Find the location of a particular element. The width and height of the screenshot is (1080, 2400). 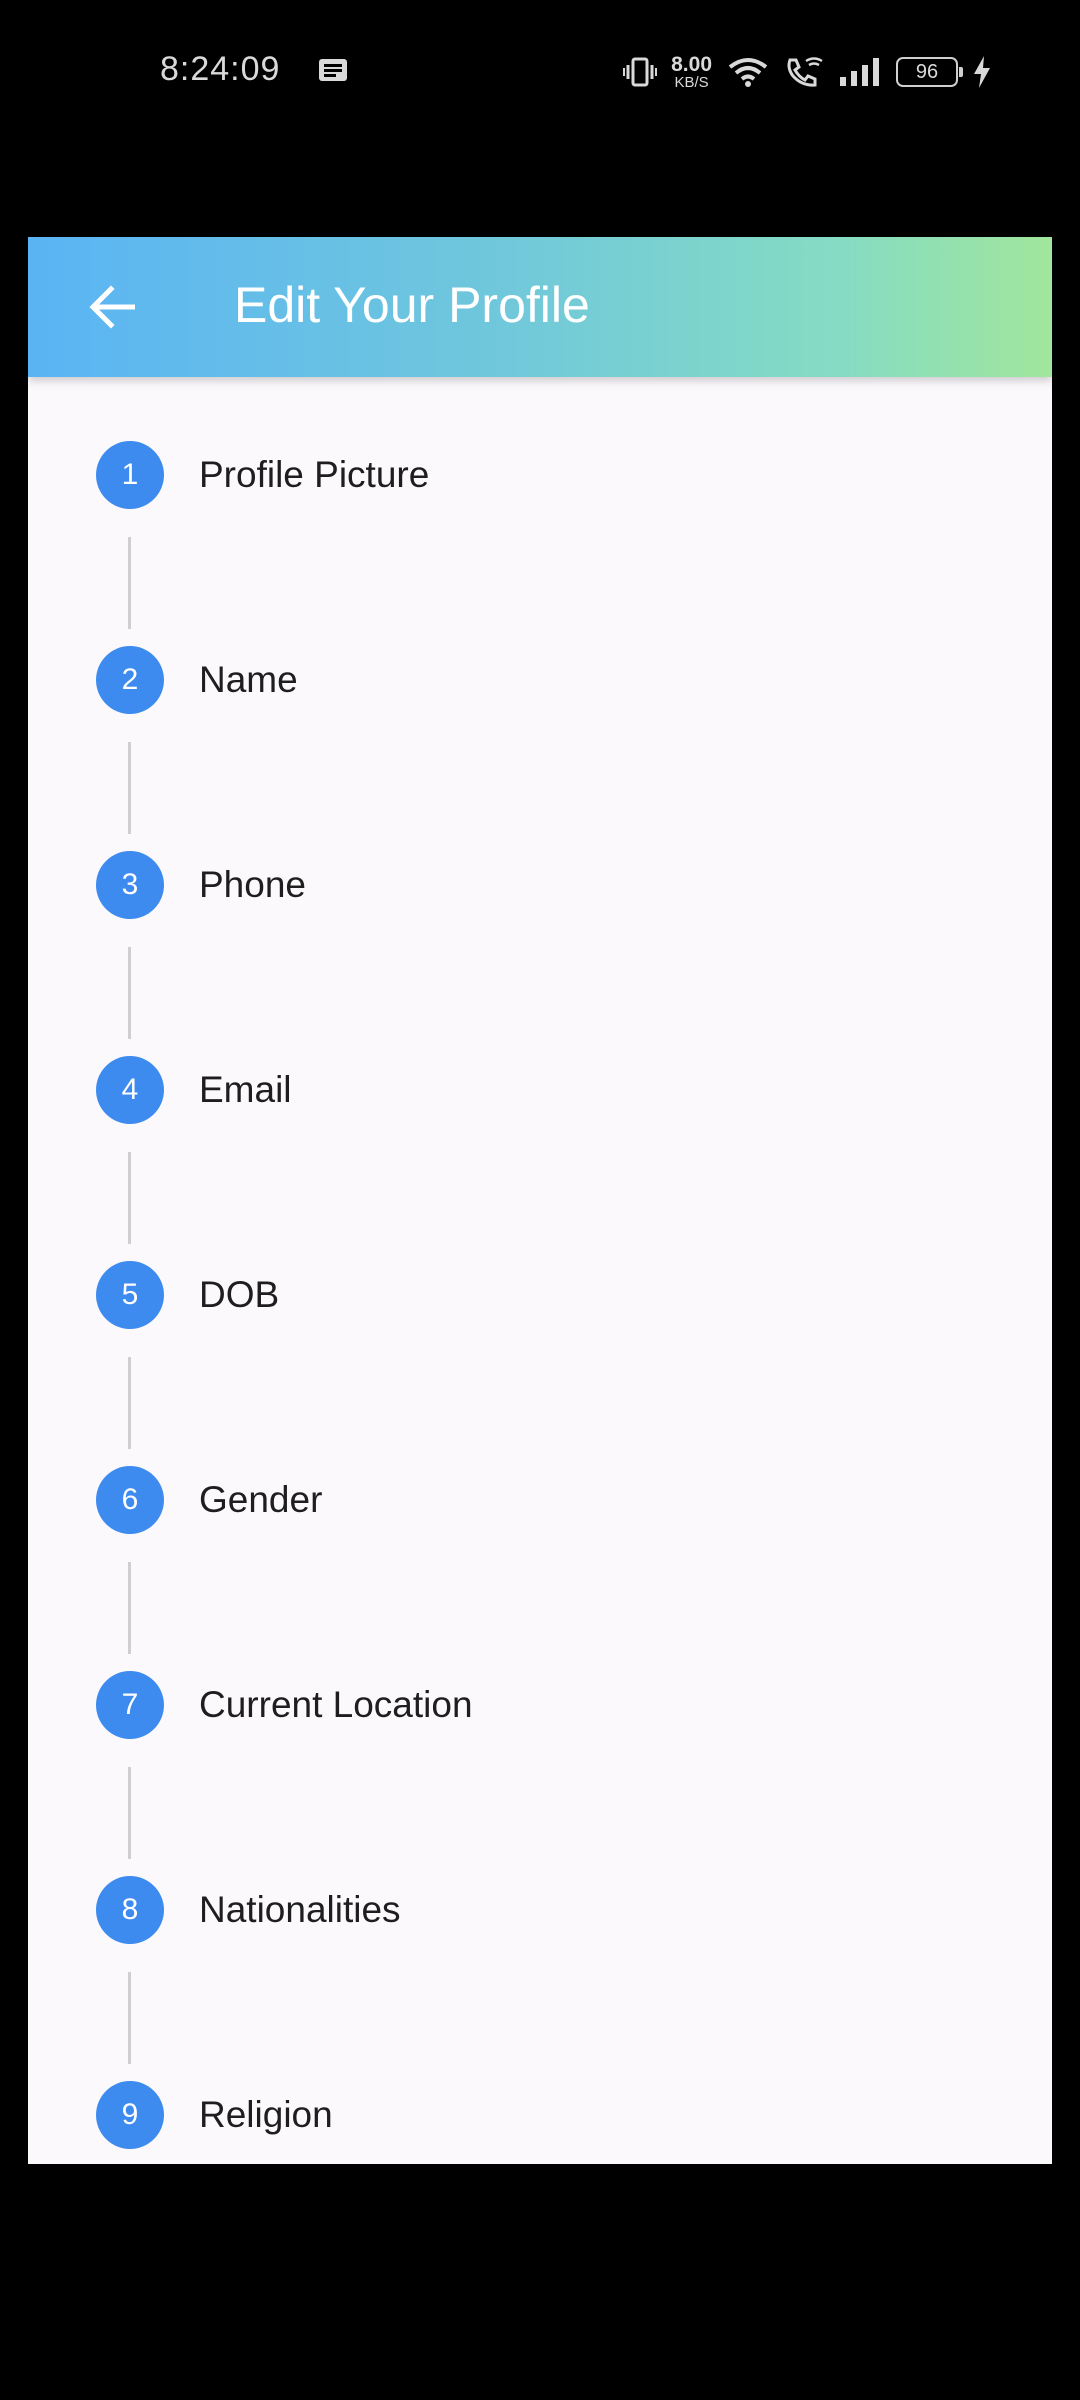

step-nationalities: 8 Nationalities is located at coordinates (540, 1938).